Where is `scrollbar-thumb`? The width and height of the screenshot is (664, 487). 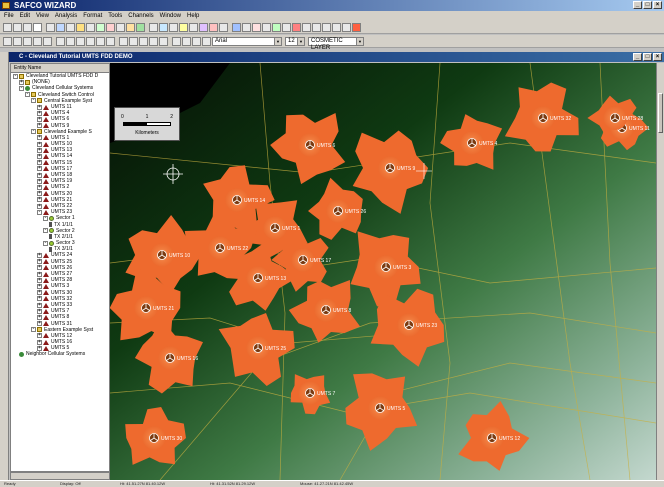
scrollbar-thumb is located at coordinates (660, 113).